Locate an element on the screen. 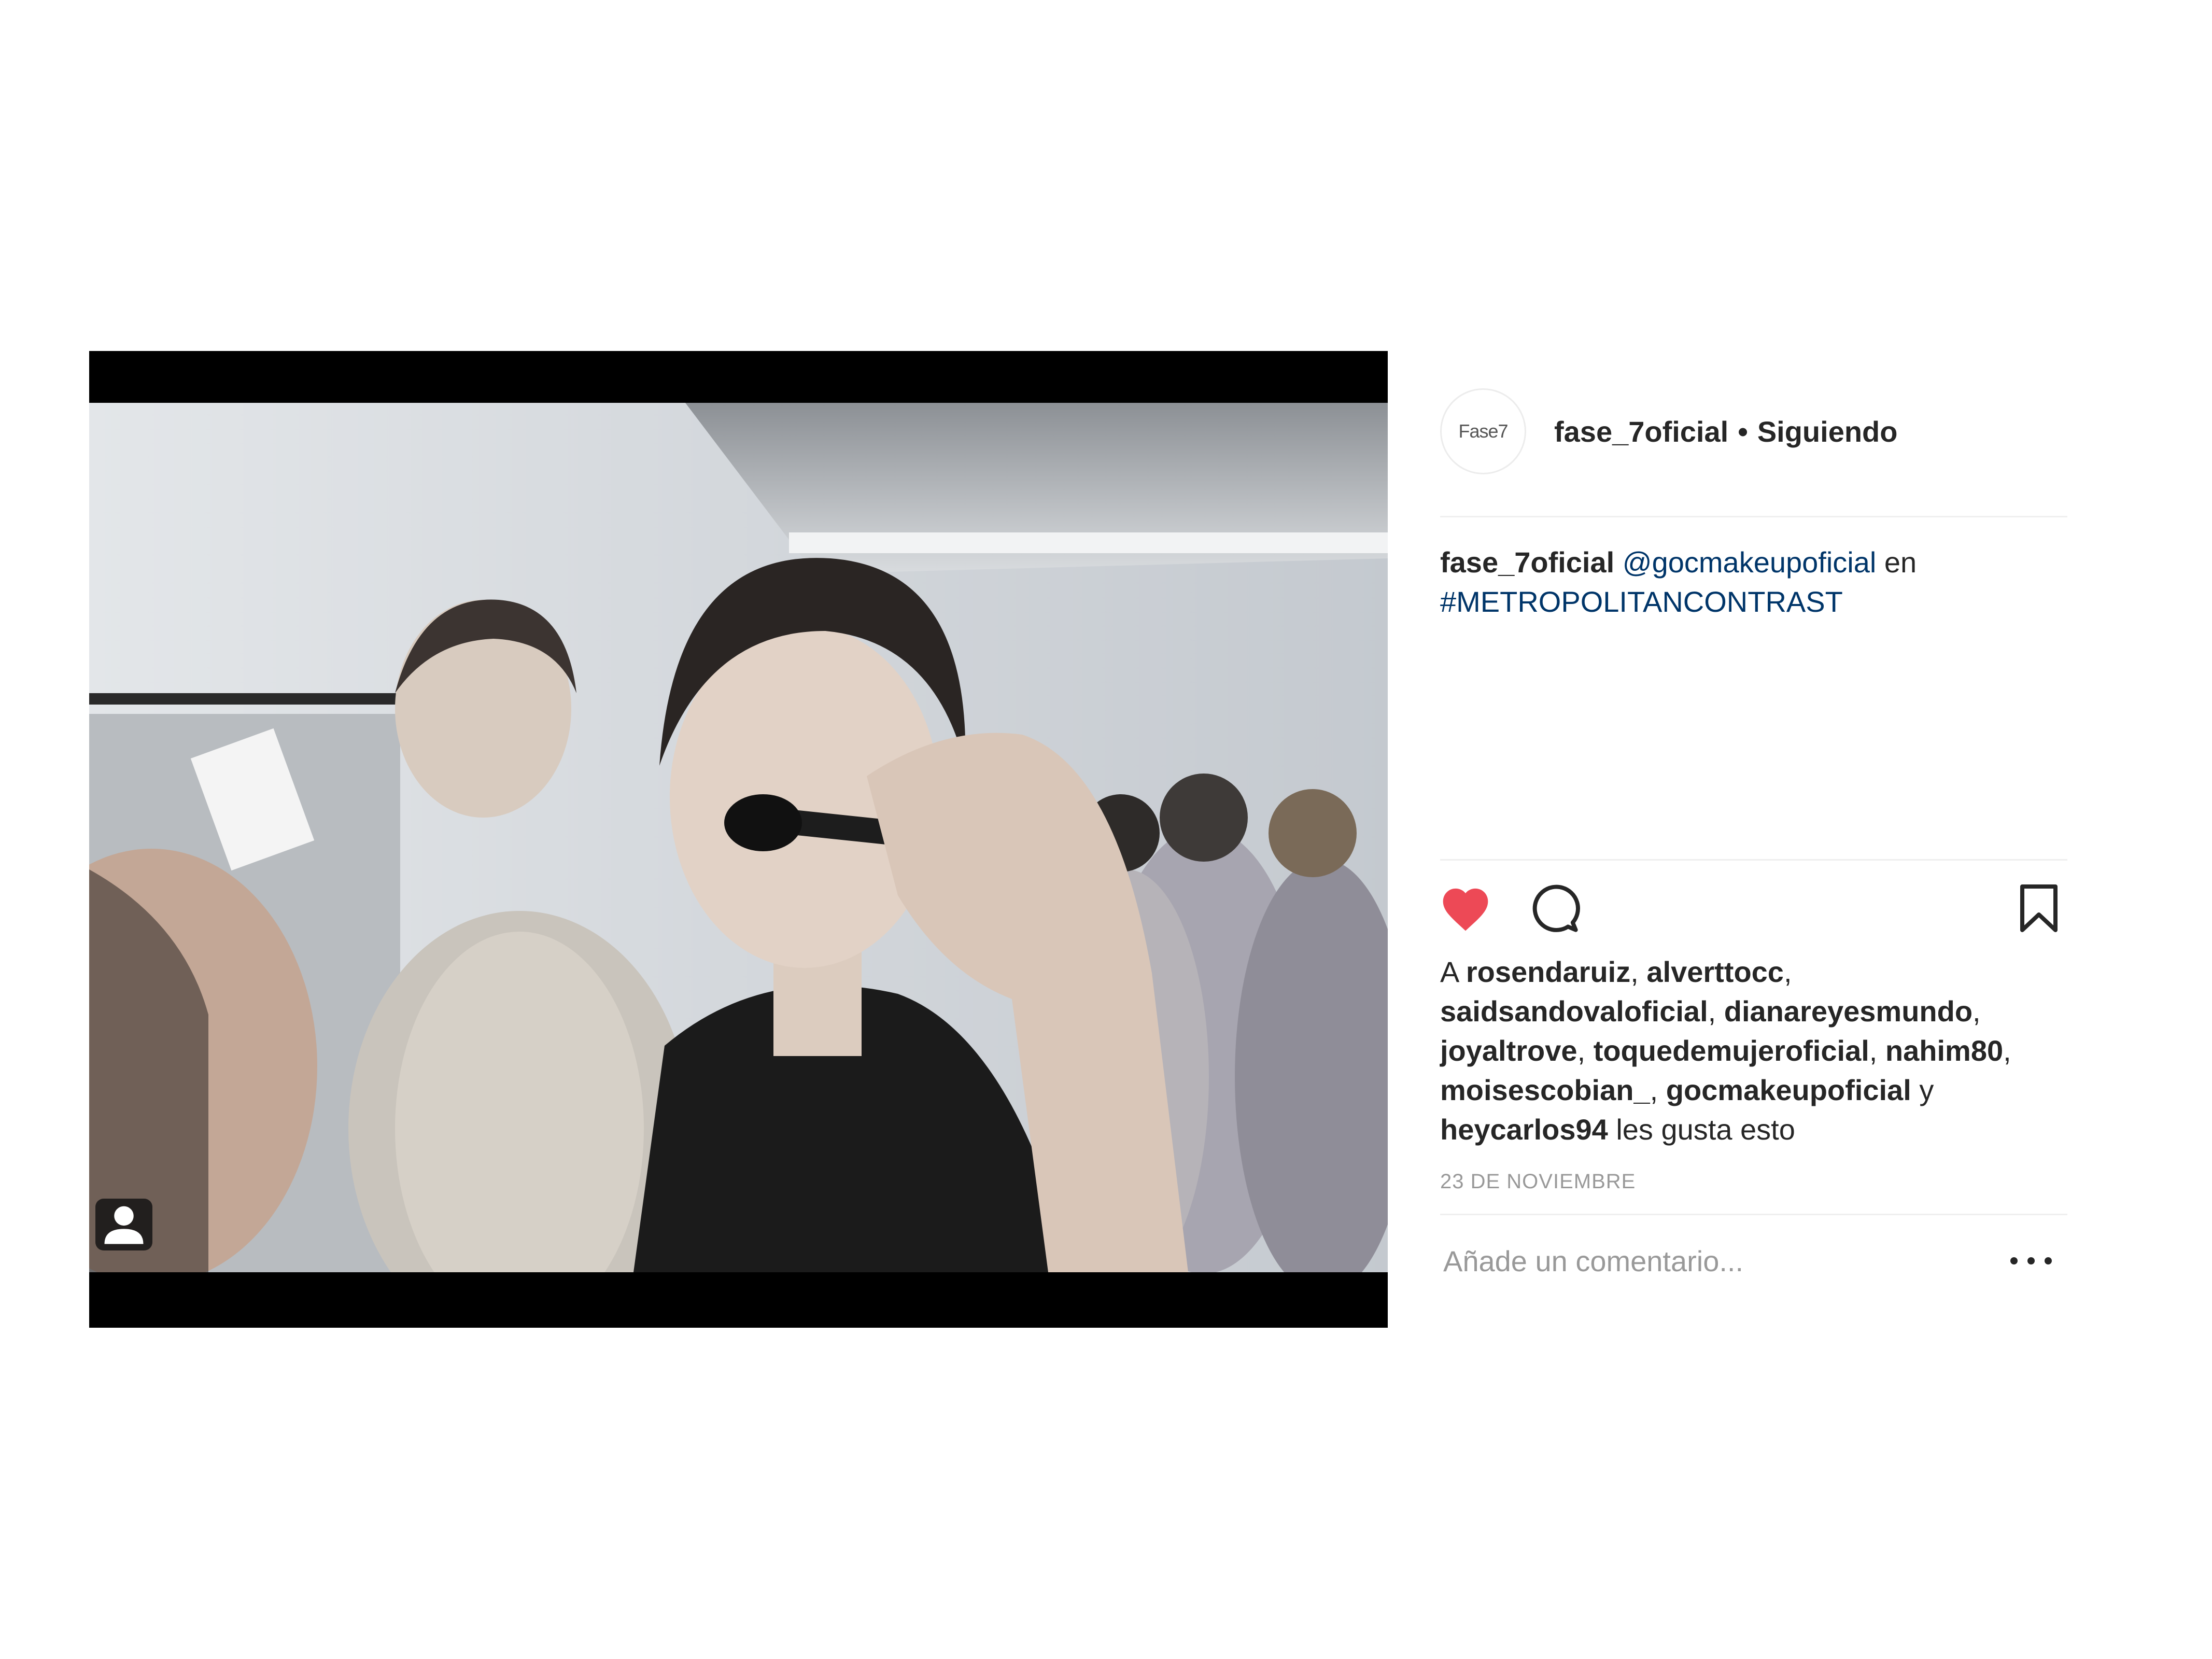  save-button is located at coordinates (2038, 909).